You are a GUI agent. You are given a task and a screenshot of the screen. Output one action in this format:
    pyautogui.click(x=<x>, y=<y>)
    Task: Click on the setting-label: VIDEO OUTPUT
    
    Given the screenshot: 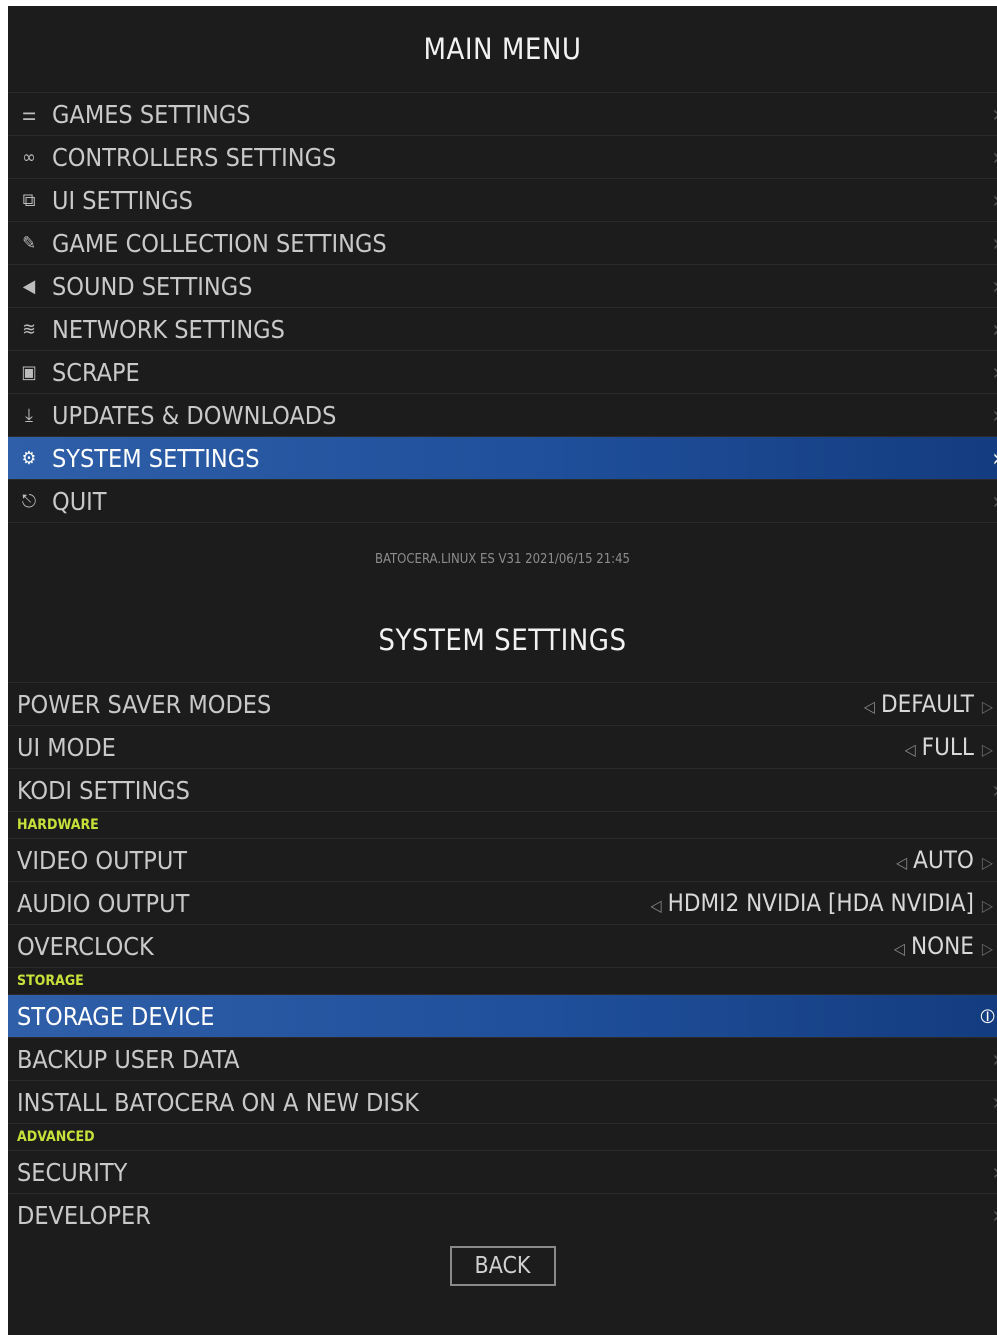 What is the action you would take?
    pyautogui.click(x=102, y=860)
    